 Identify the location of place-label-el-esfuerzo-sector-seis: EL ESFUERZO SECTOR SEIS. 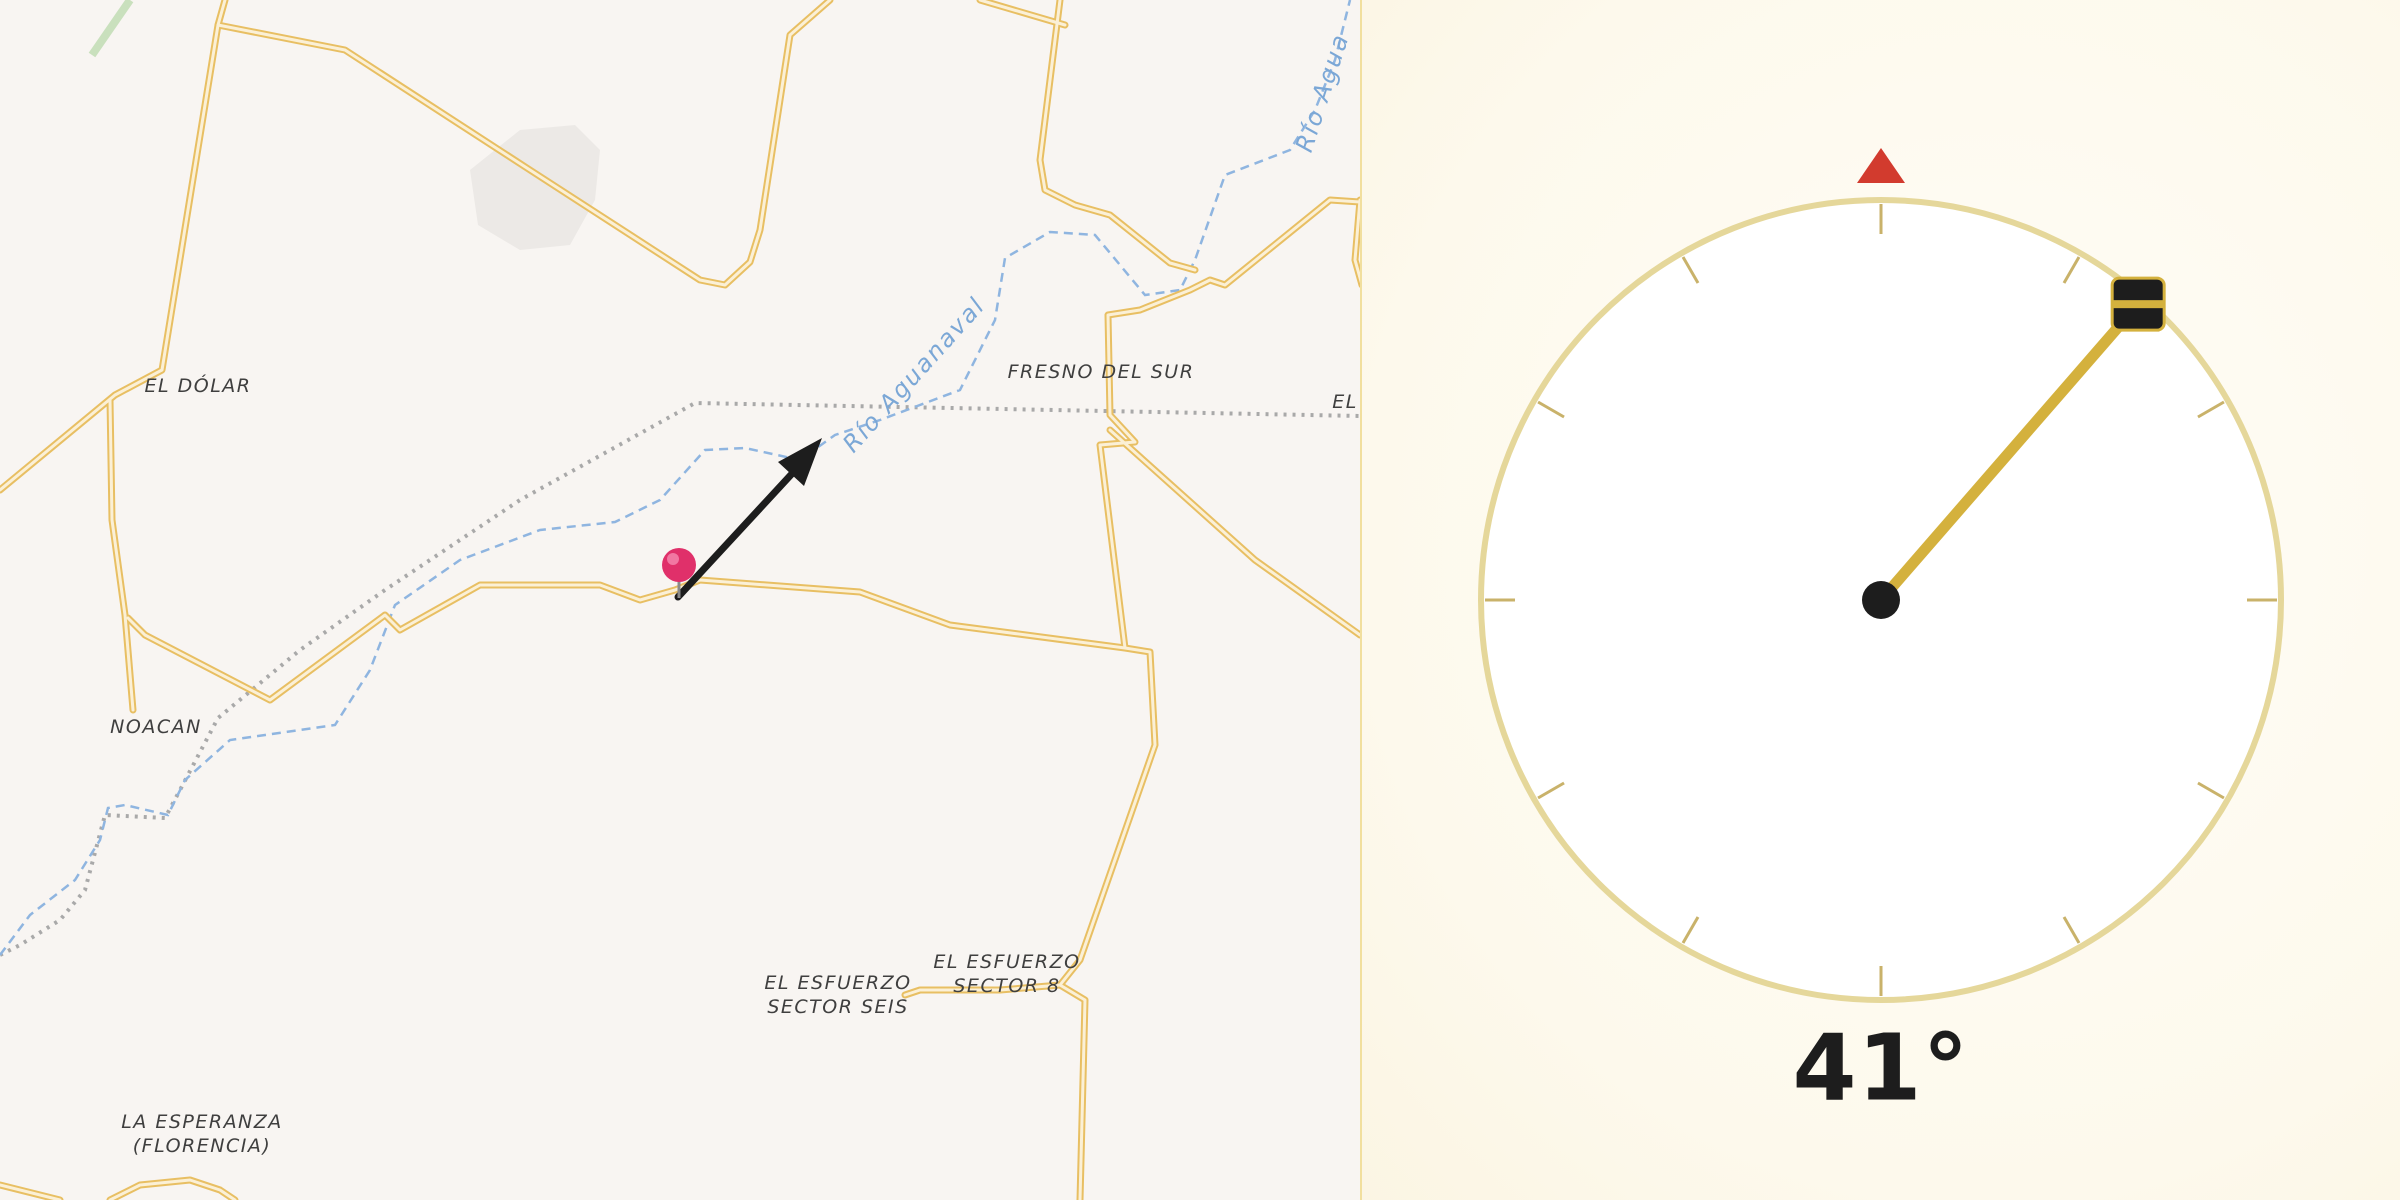
(838, 995).